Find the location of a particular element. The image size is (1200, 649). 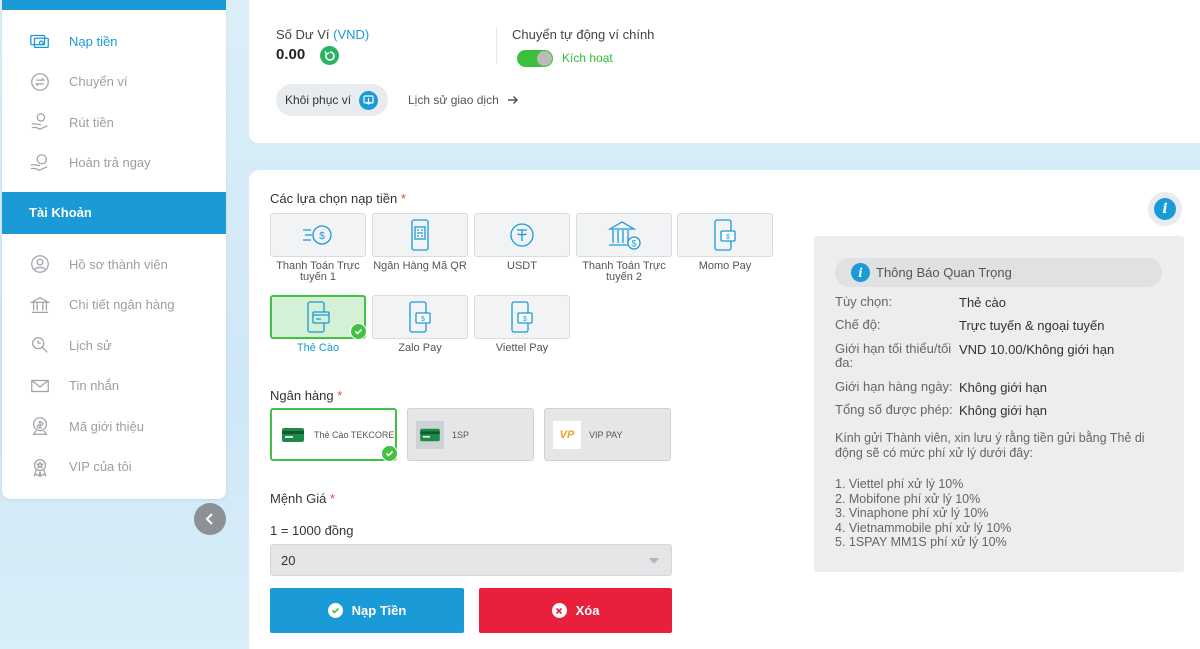

clear-label: Xóa is located at coordinates (587, 610).